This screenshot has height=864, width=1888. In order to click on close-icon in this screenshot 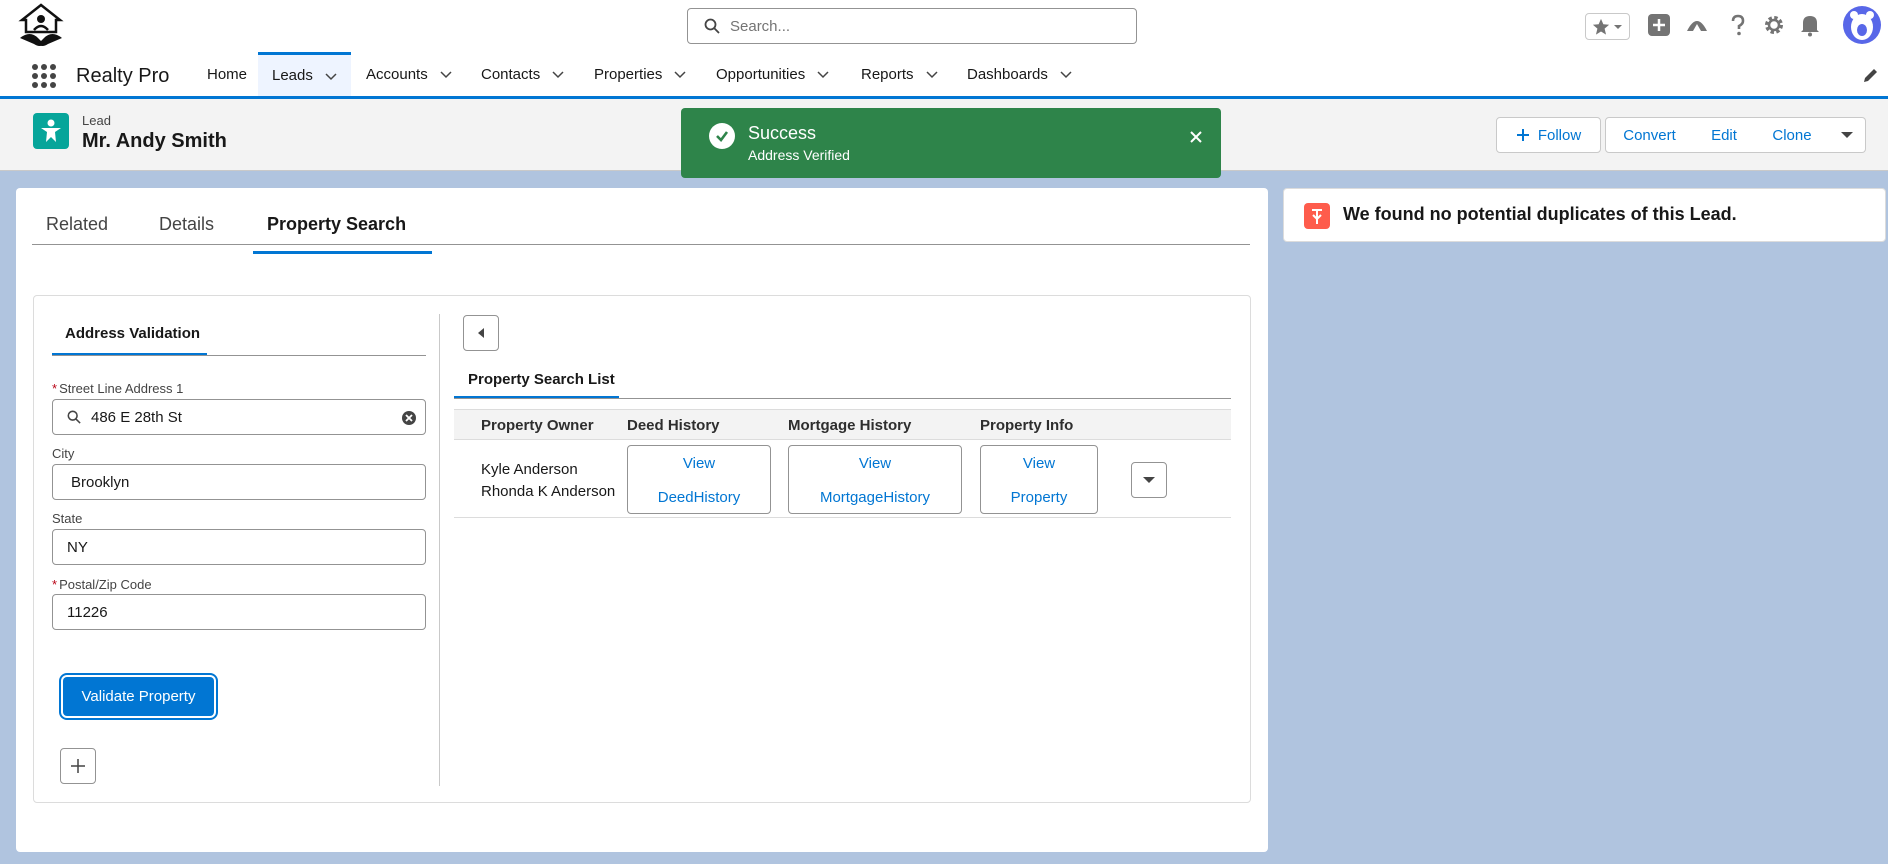, I will do `click(1196, 137)`.